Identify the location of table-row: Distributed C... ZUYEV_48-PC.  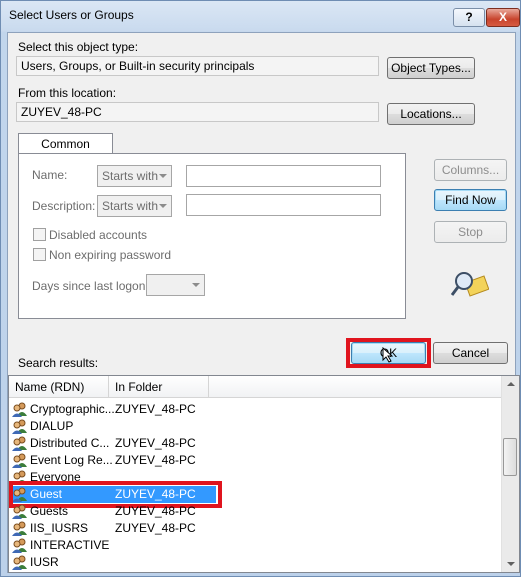
(257, 443).